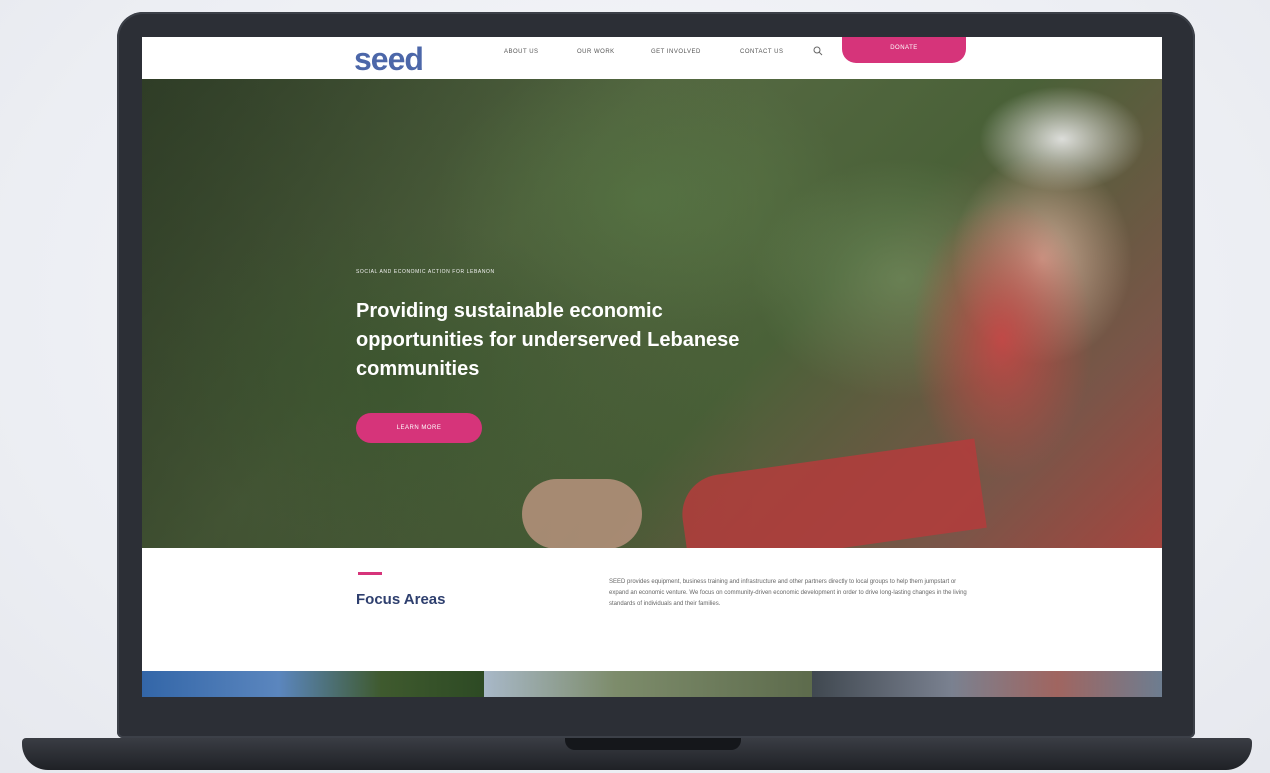 The image size is (1270, 773). What do you see at coordinates (582, 513) in the screenshot?
I see `hero-photo-hand` at bounding box center [582, 513].